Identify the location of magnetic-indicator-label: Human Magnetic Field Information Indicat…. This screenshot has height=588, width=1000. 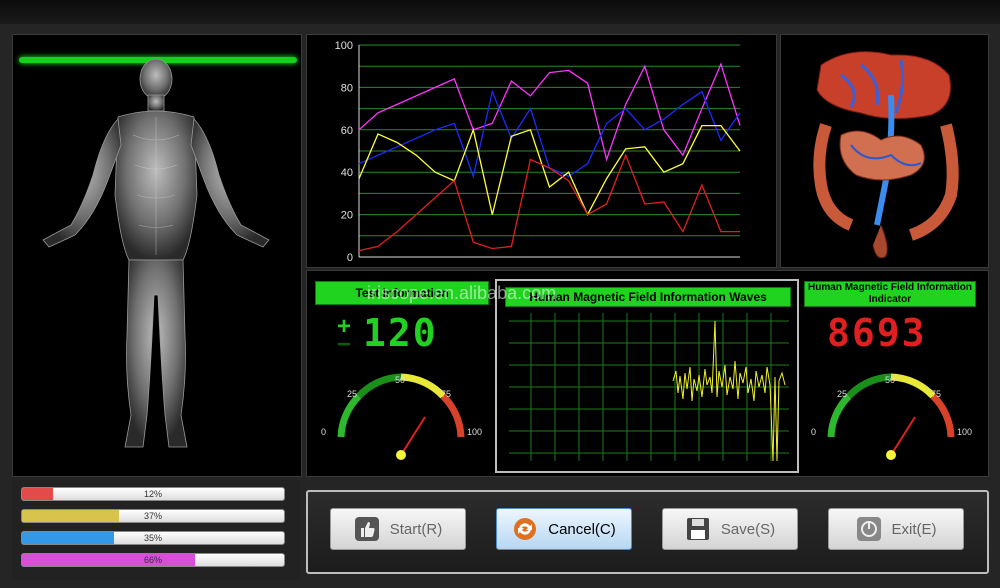
(890, 294).